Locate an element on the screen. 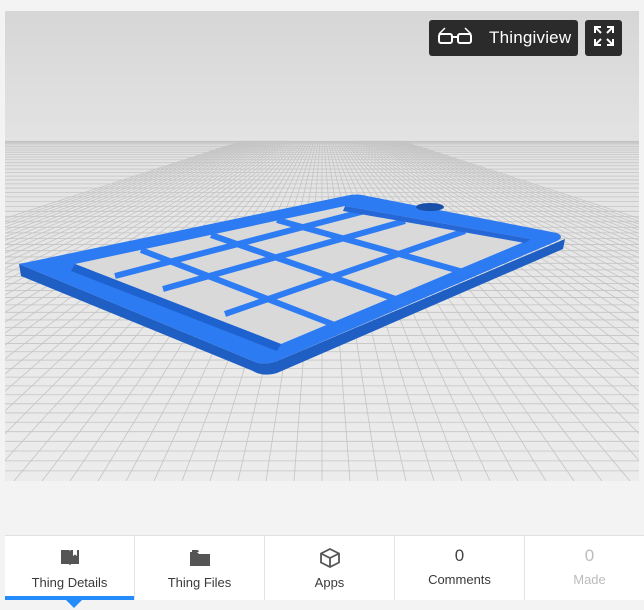 The width and height of the screenshot is (644, 610). made-count: 0 is located at coordinates (589, 555).